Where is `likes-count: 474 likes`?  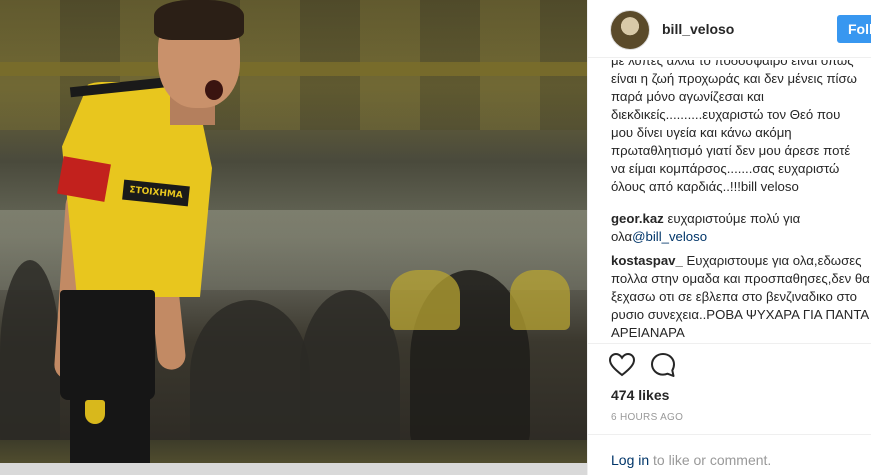 likes-count: 474 likes is located at coordinates (640, 395).